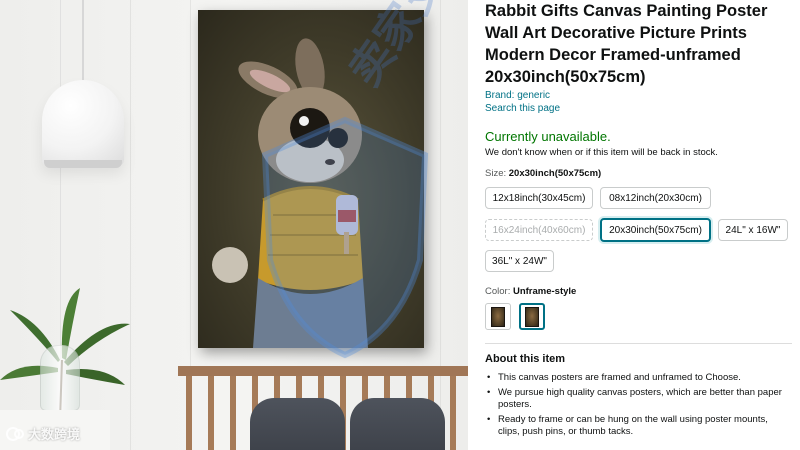 The height and width of the screenshot is (450, 800). I want to click on size-option-16x24: 16x24inch(40x60cm), so click(539, 230).